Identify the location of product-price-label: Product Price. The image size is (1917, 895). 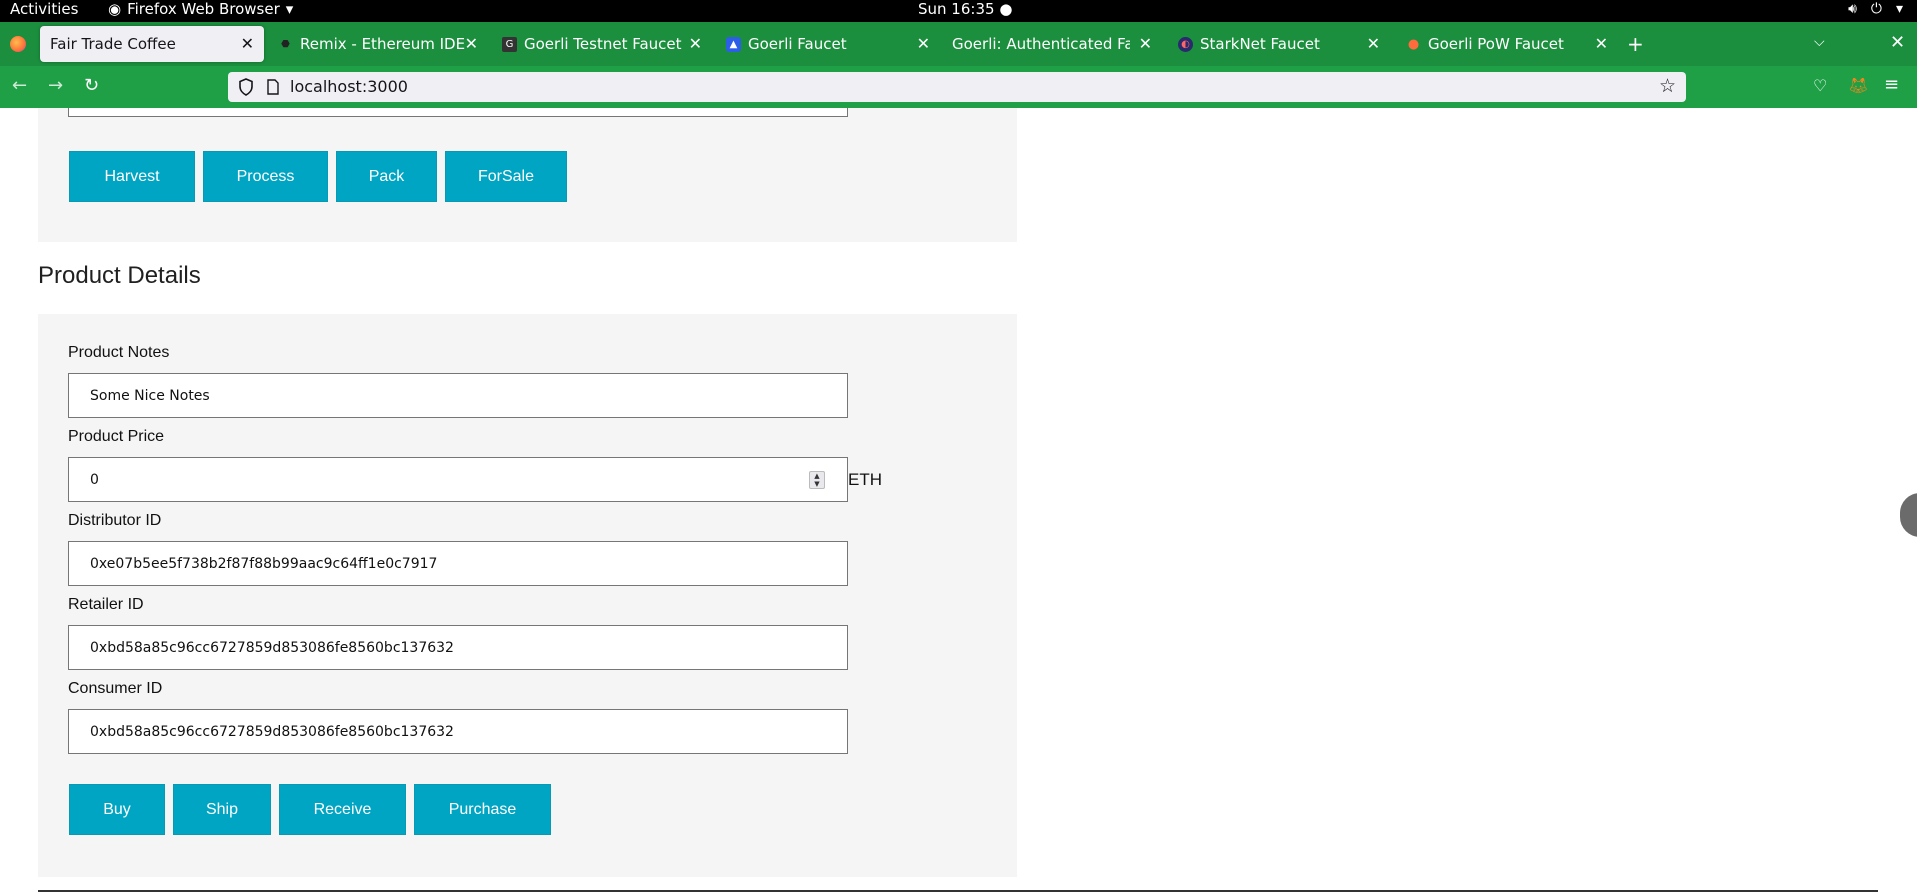
(116, 436).